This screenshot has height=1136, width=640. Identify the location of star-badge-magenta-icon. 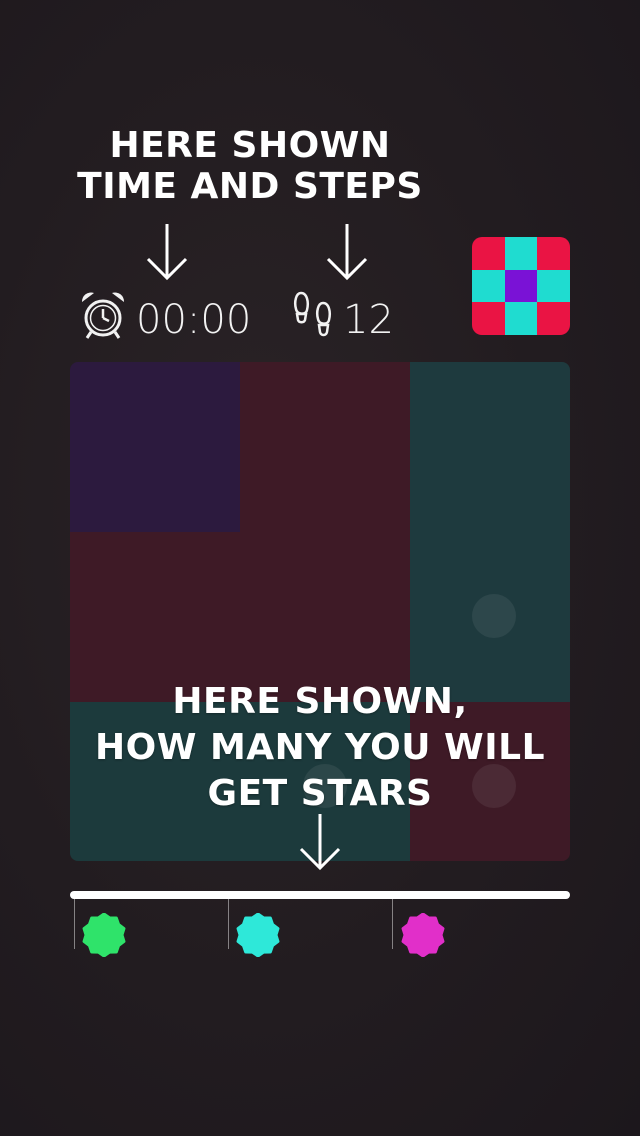
(423, 935).